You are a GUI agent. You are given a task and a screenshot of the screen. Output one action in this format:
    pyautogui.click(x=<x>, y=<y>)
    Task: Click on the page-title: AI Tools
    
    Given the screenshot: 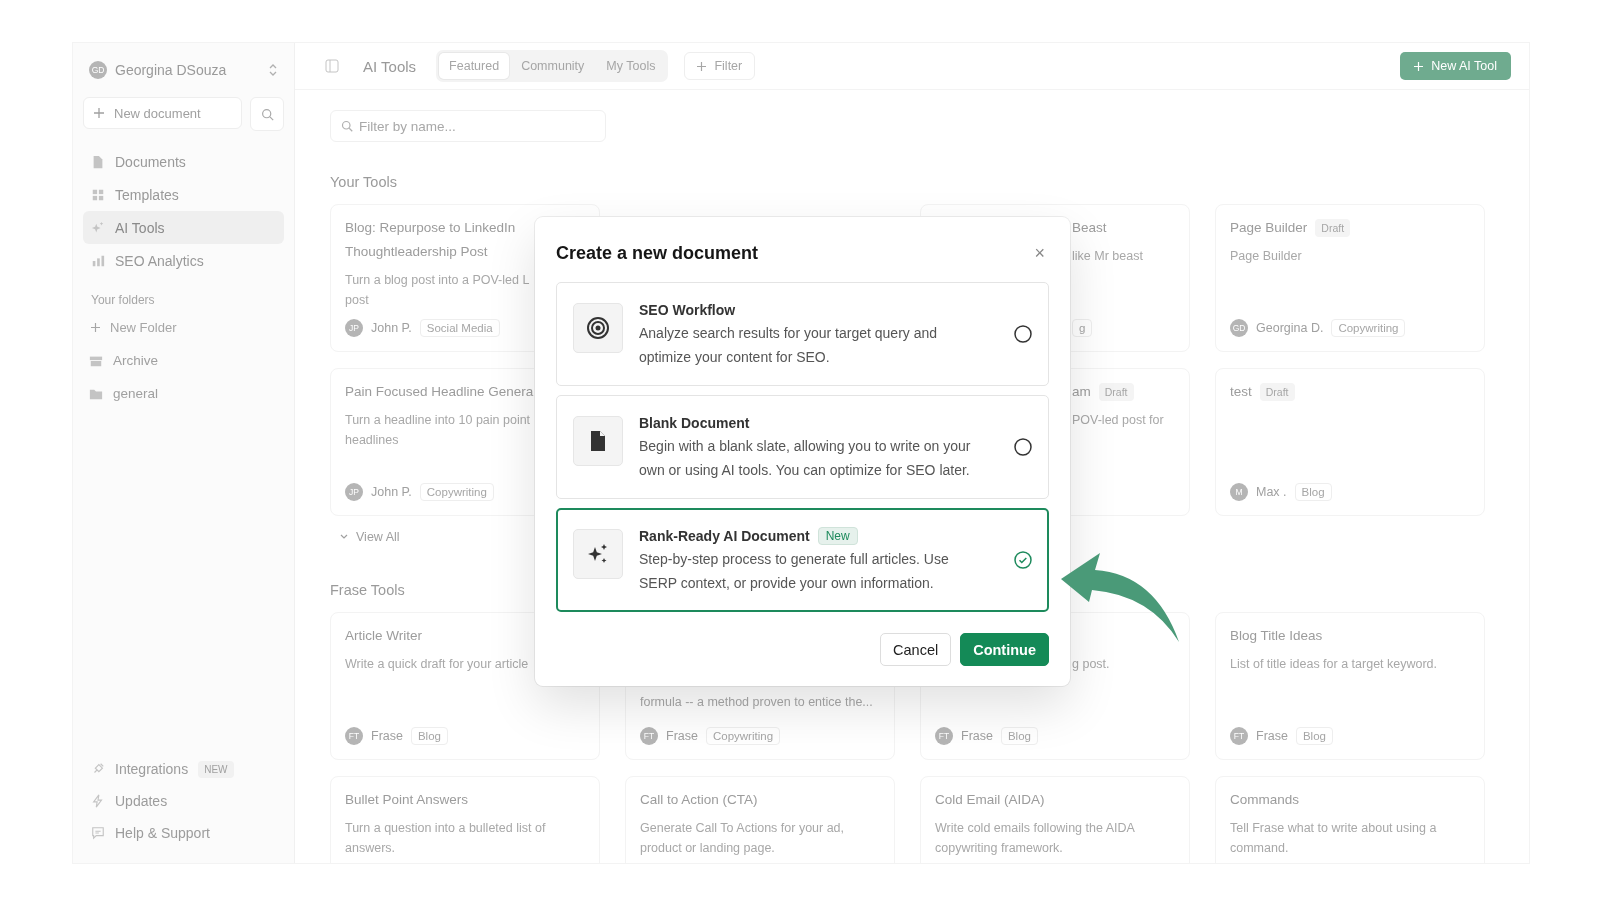 What is the action you would take?
    pyautogui.click(x=390, y=66)
    